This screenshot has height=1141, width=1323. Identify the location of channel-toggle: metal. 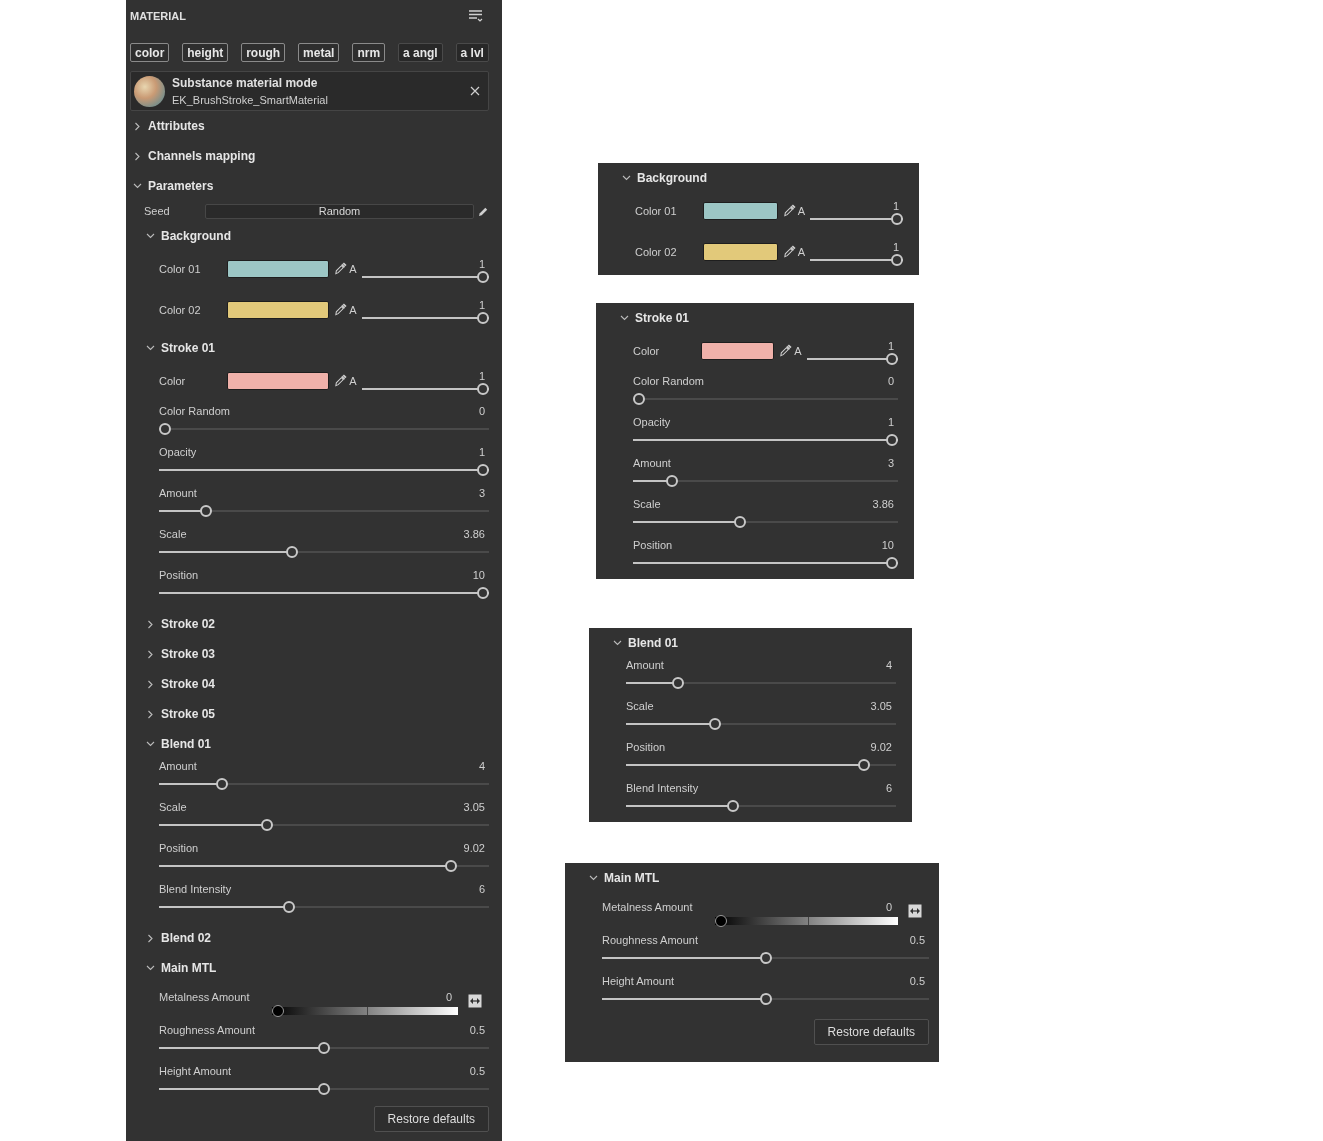
(319, 52).